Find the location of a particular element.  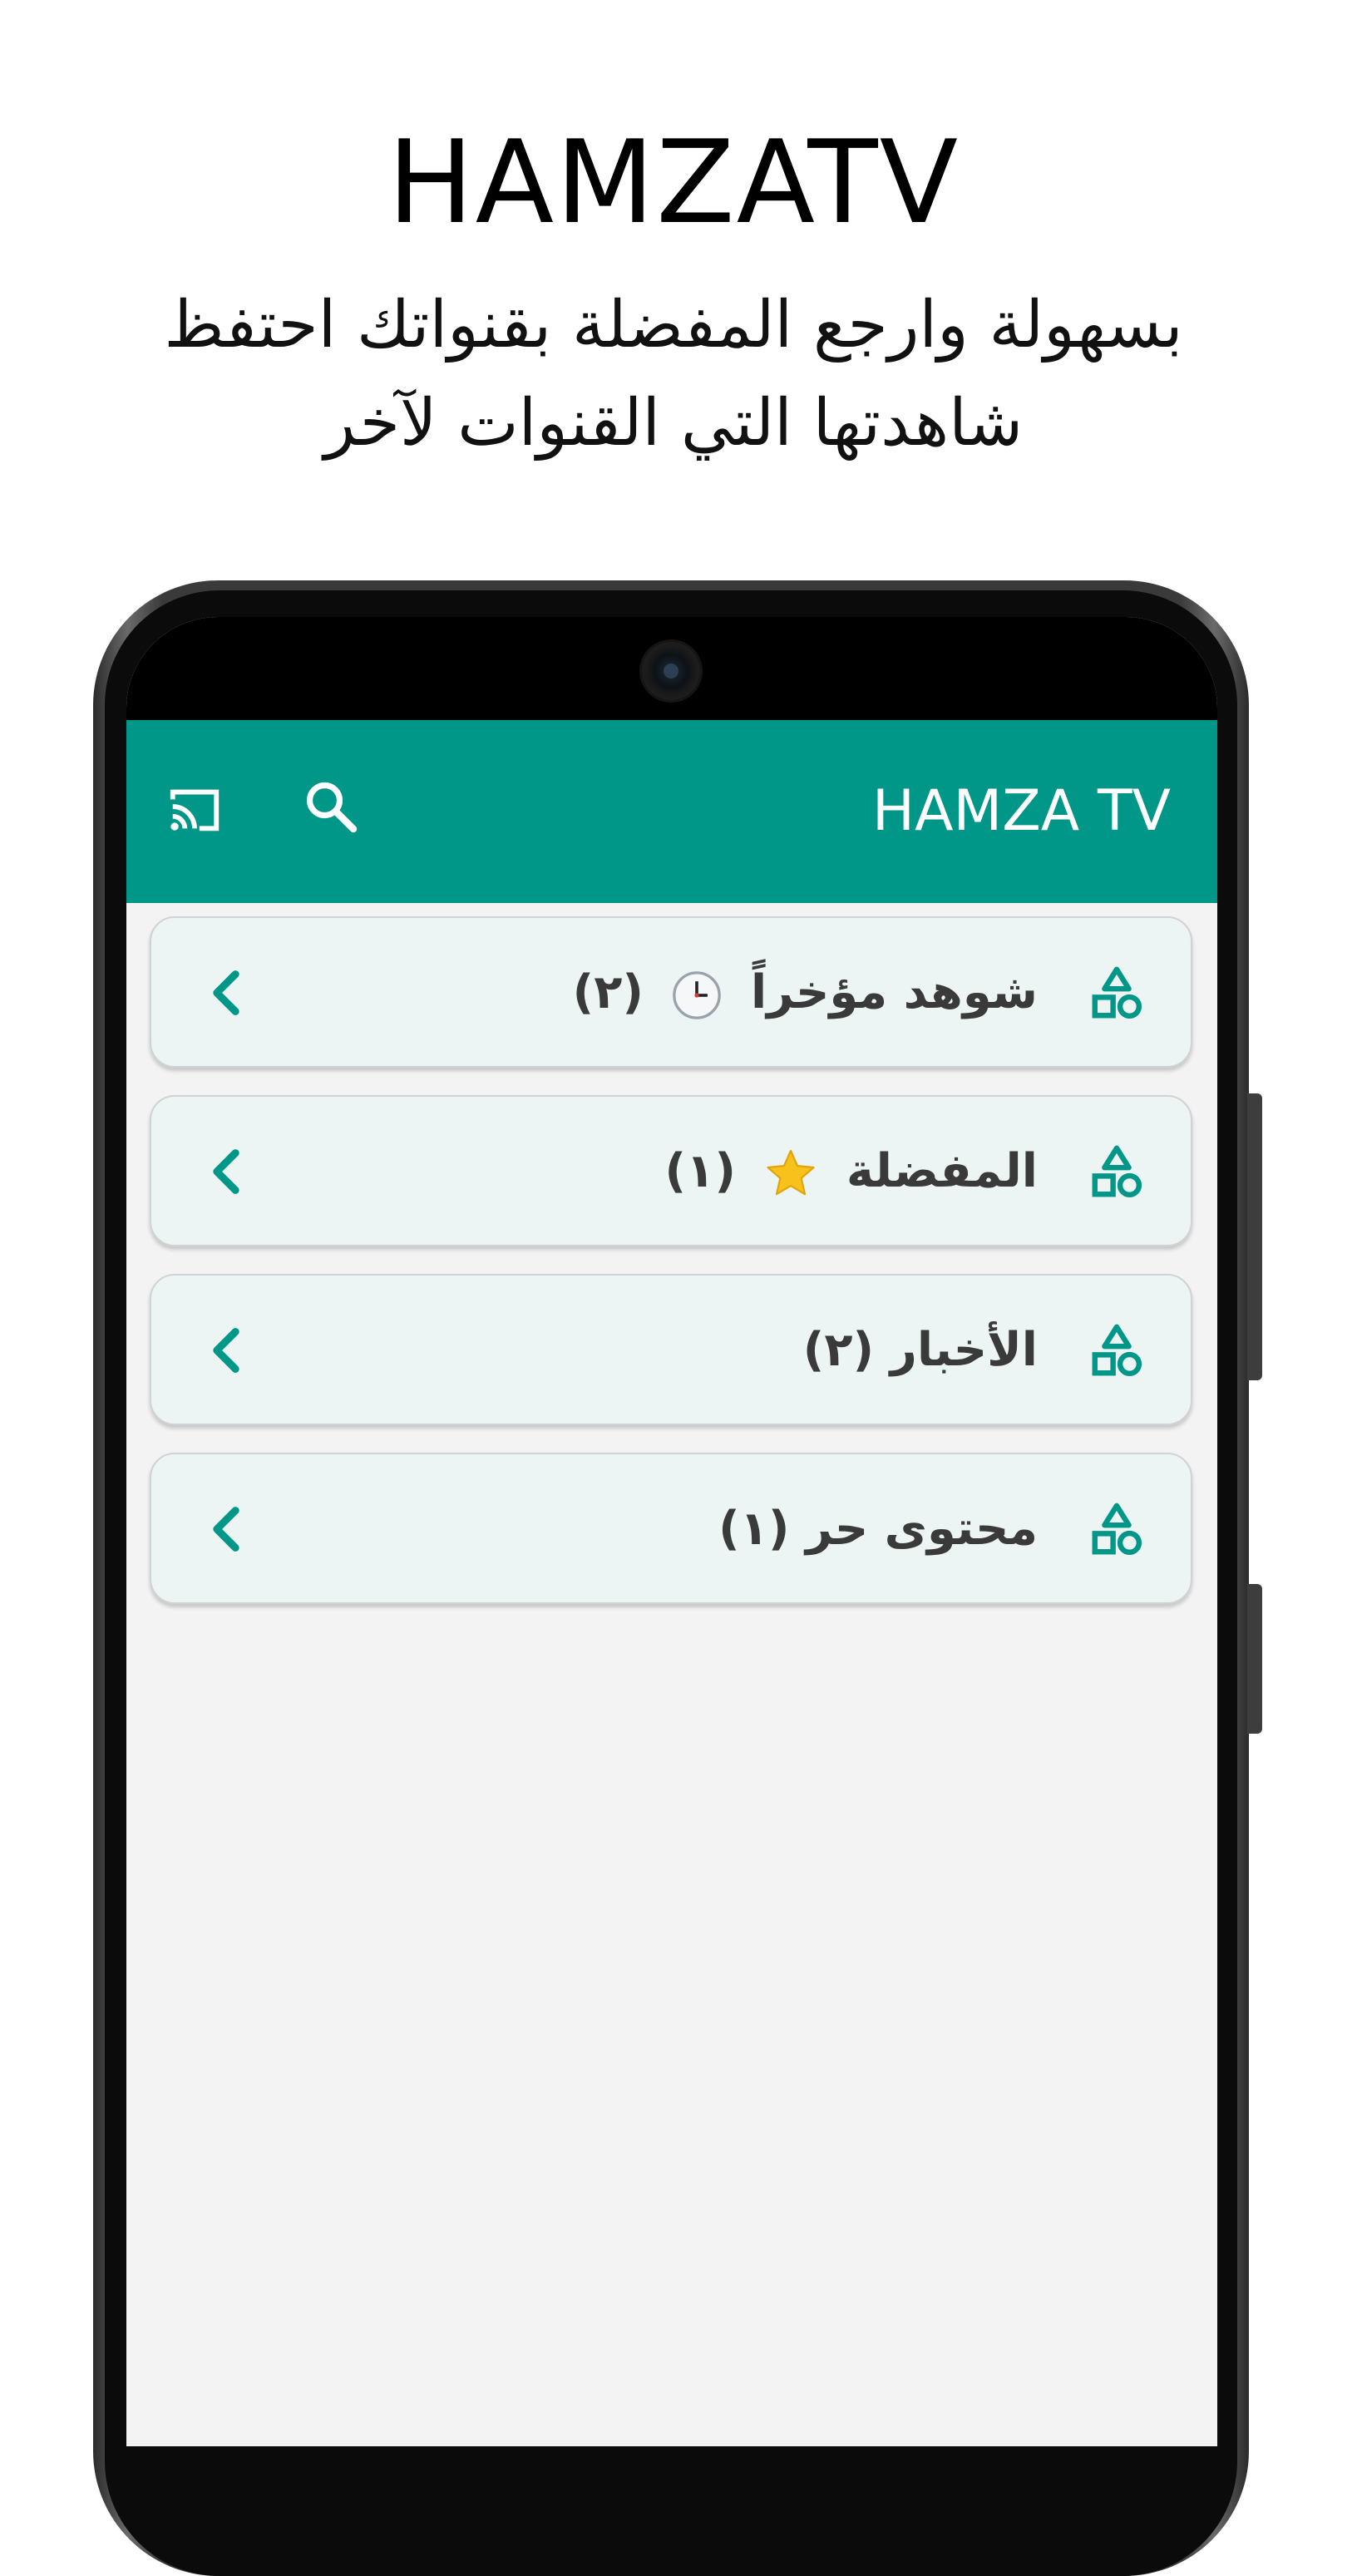

cast-icon is located at coordinates (194, 809).